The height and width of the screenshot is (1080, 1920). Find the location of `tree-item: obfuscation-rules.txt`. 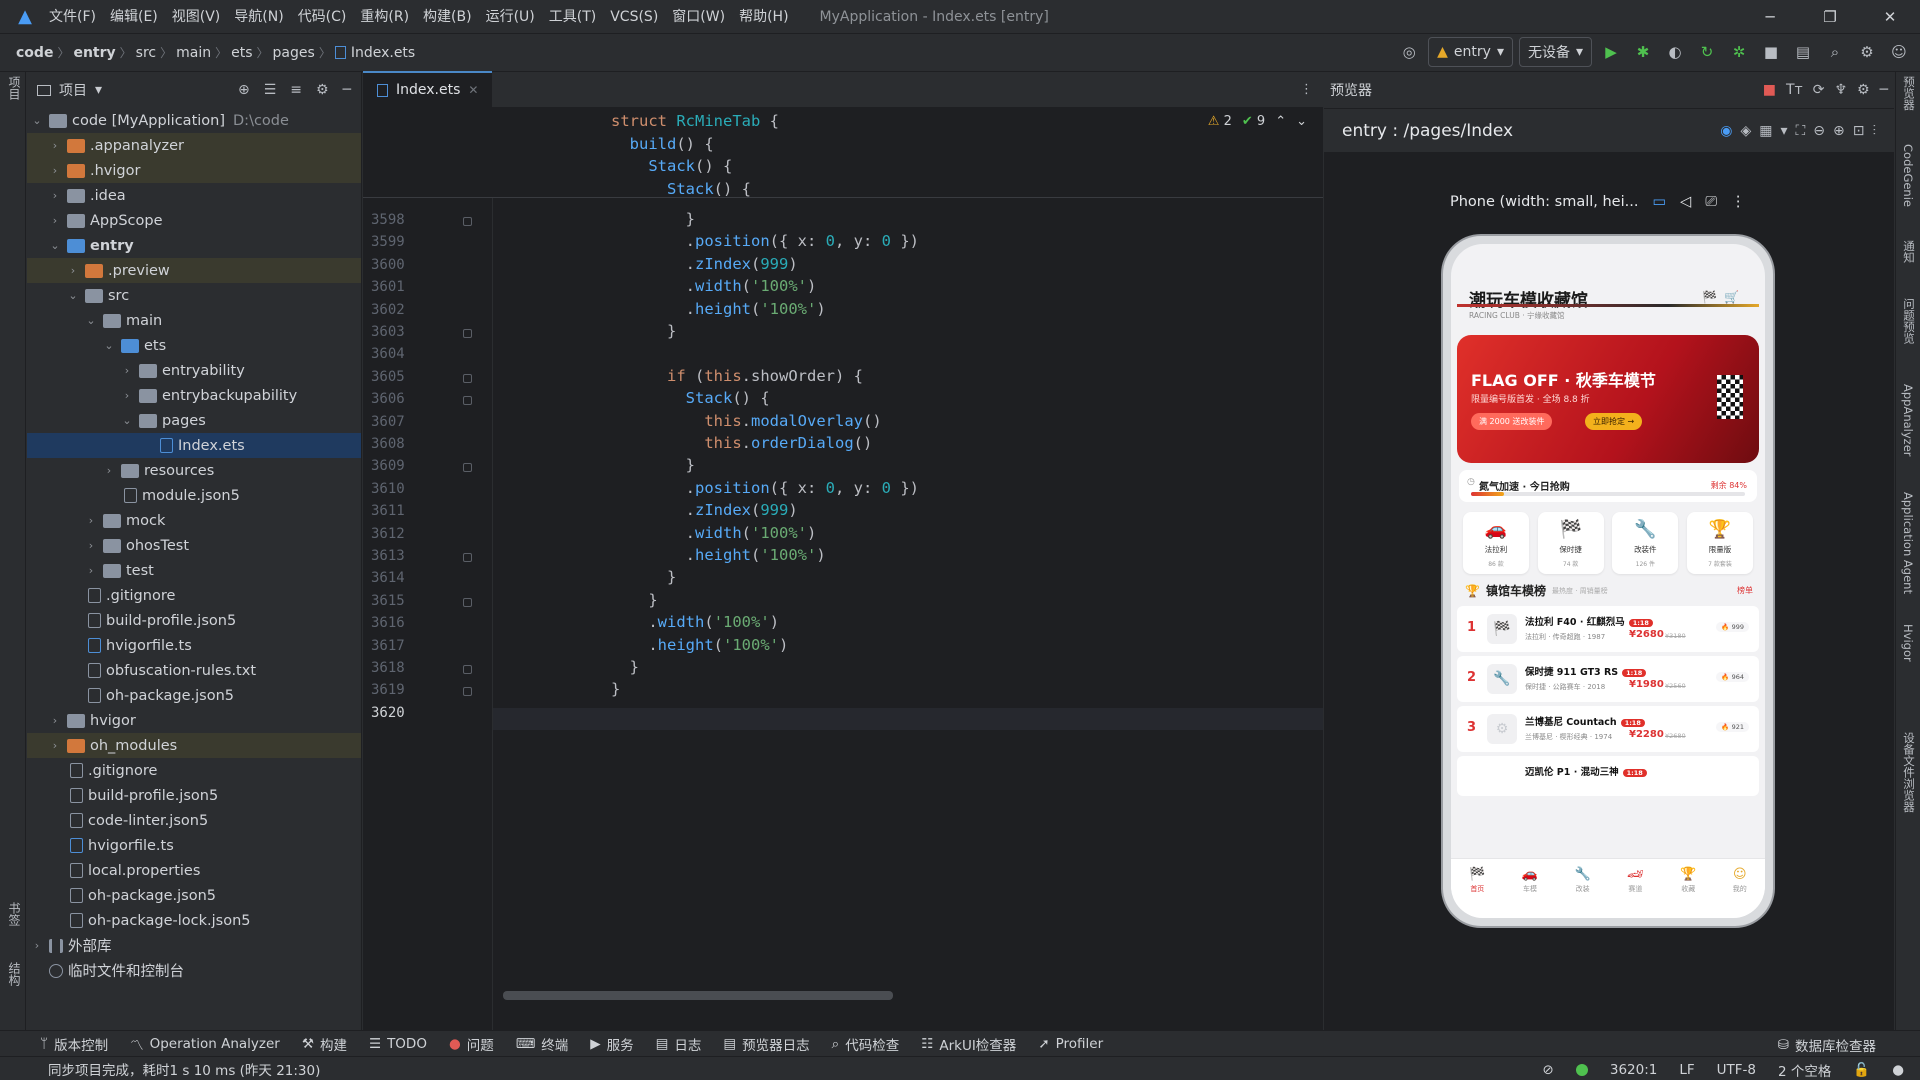

tree-item: obfuscation-rules.txt is located at coordinates (194, 670).